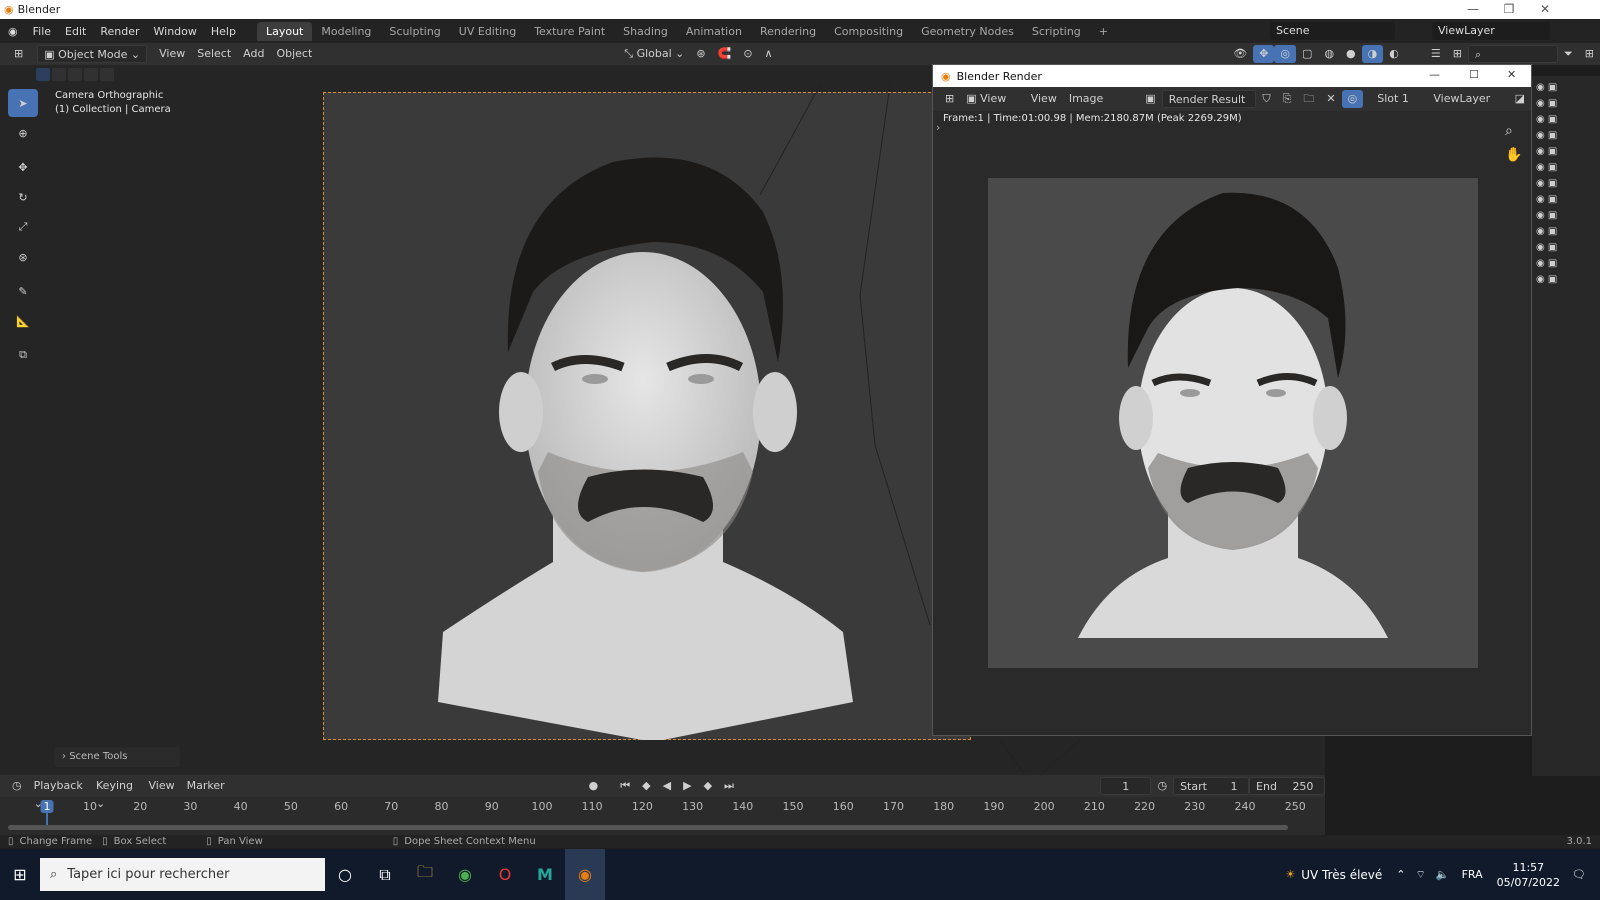  Describe the element at coordinates (23, 167) in the screenshot. I see `move-tool: ✥` at that location.